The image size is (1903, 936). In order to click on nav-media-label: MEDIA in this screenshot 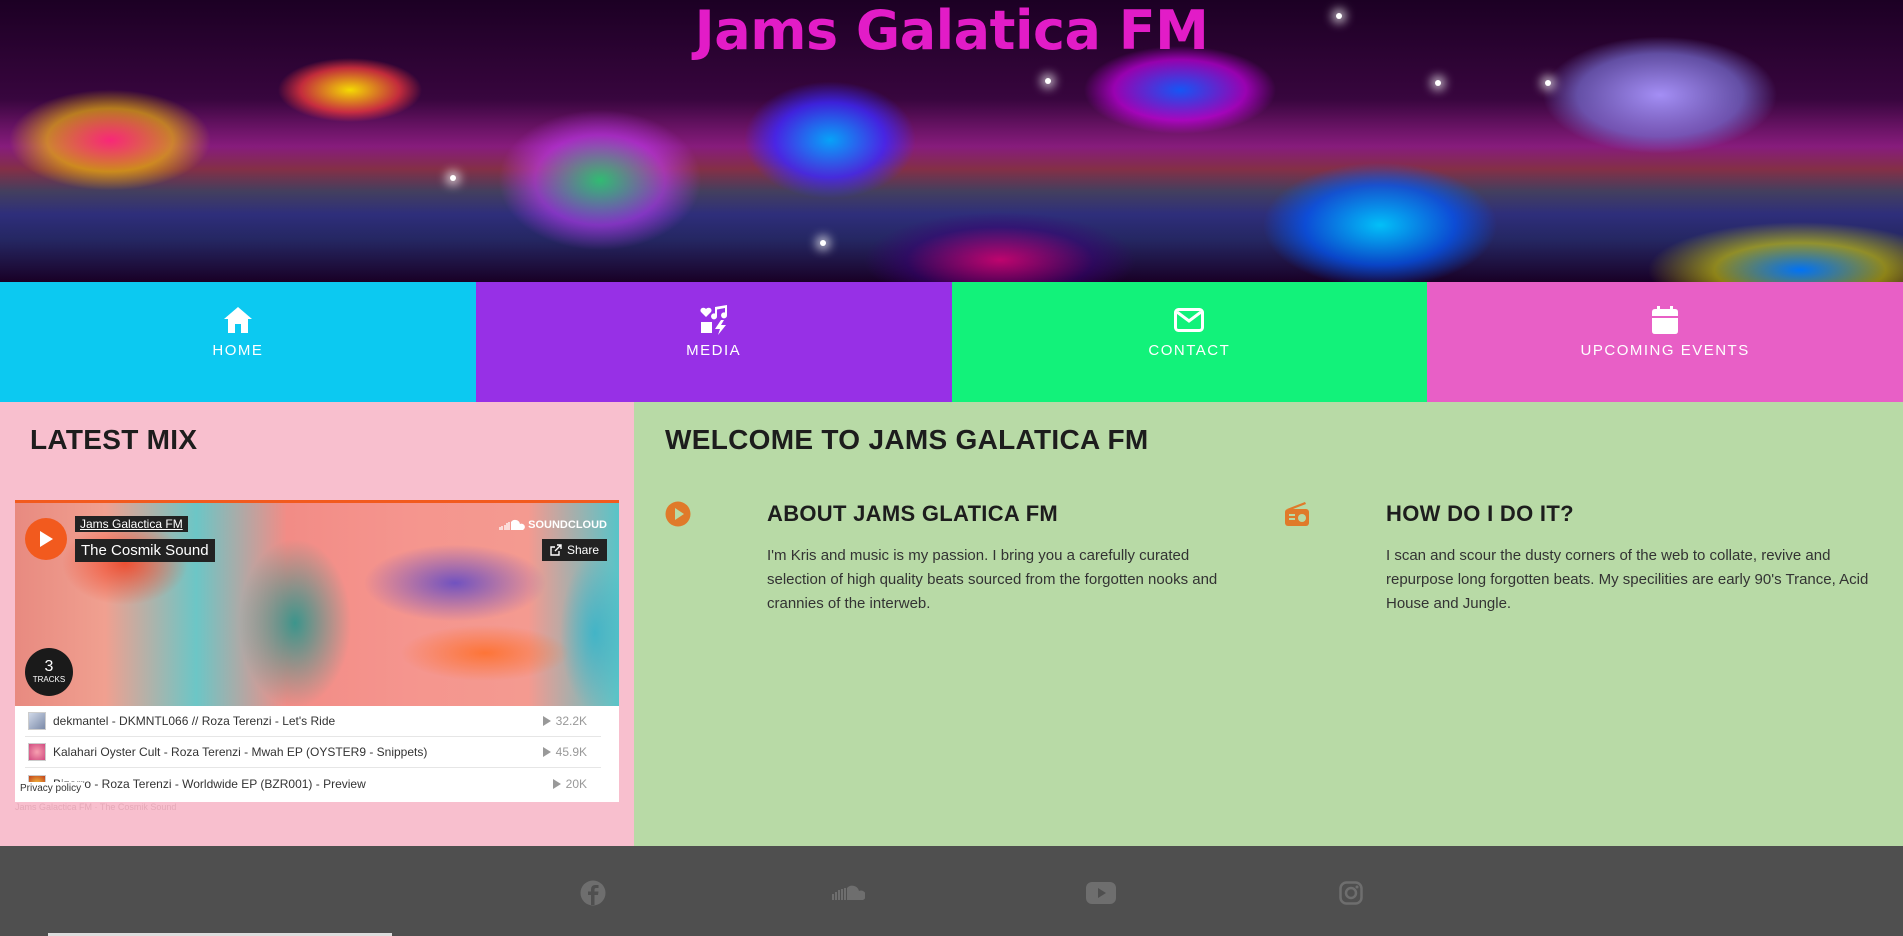, I will do `click(714, 350)`.